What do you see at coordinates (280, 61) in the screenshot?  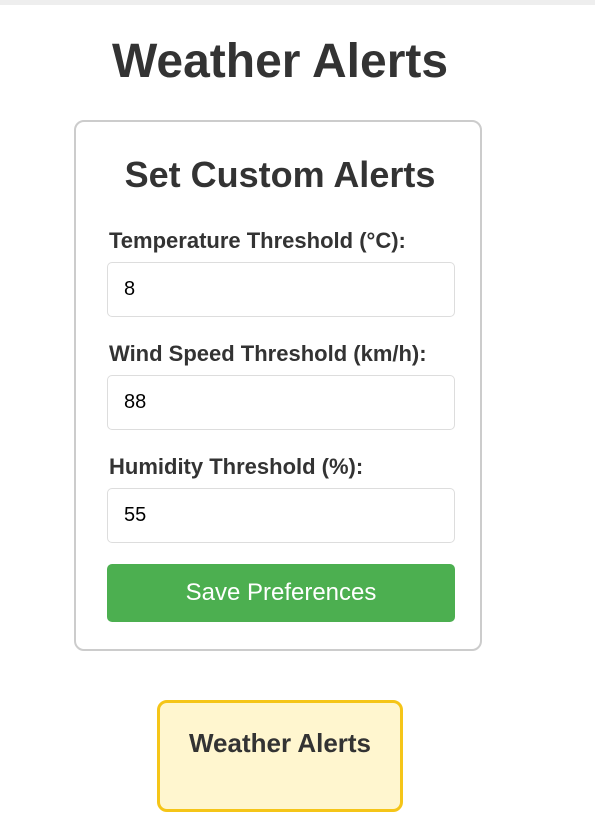 I see `page-title: Weather Alerts` at bounding box center [280, 61].